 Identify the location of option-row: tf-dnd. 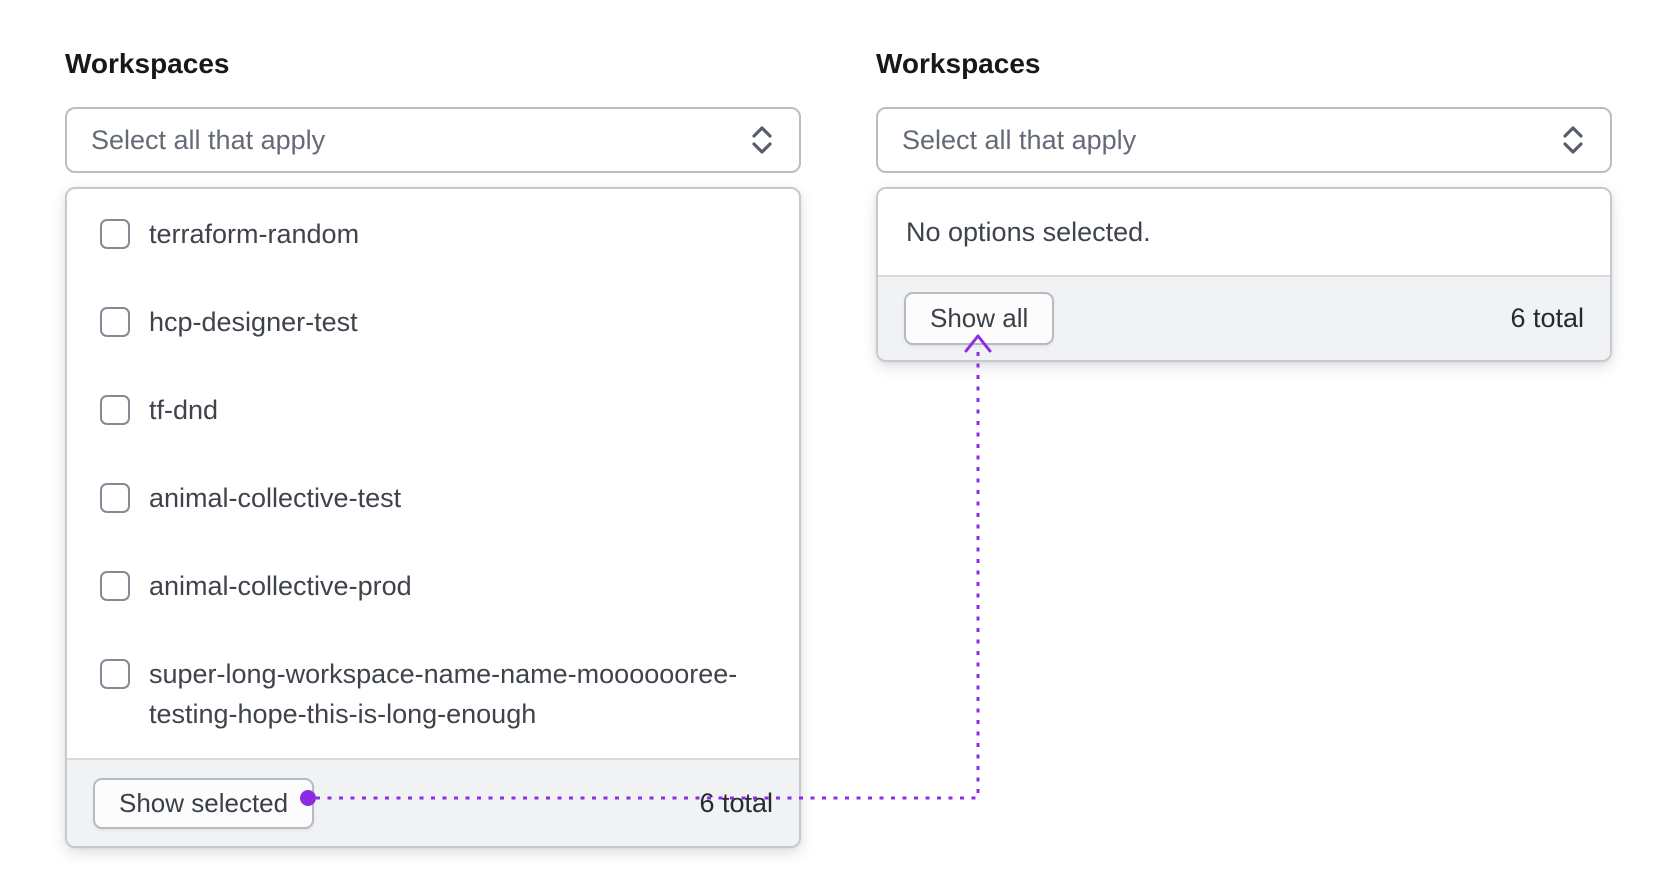
(433, 410).